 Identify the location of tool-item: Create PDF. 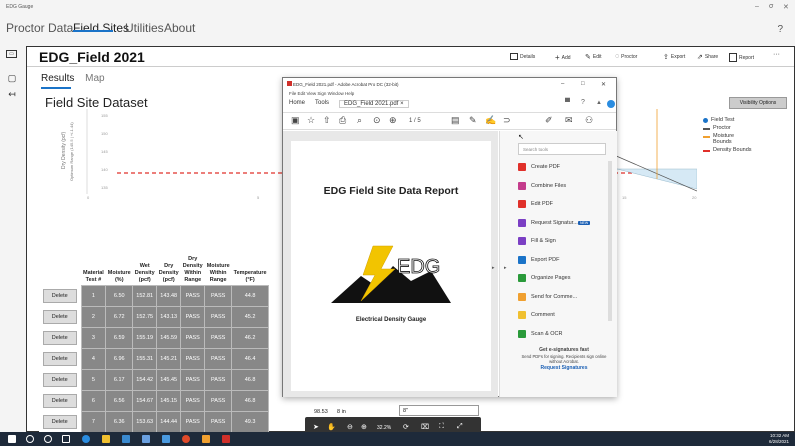
(539, 167).